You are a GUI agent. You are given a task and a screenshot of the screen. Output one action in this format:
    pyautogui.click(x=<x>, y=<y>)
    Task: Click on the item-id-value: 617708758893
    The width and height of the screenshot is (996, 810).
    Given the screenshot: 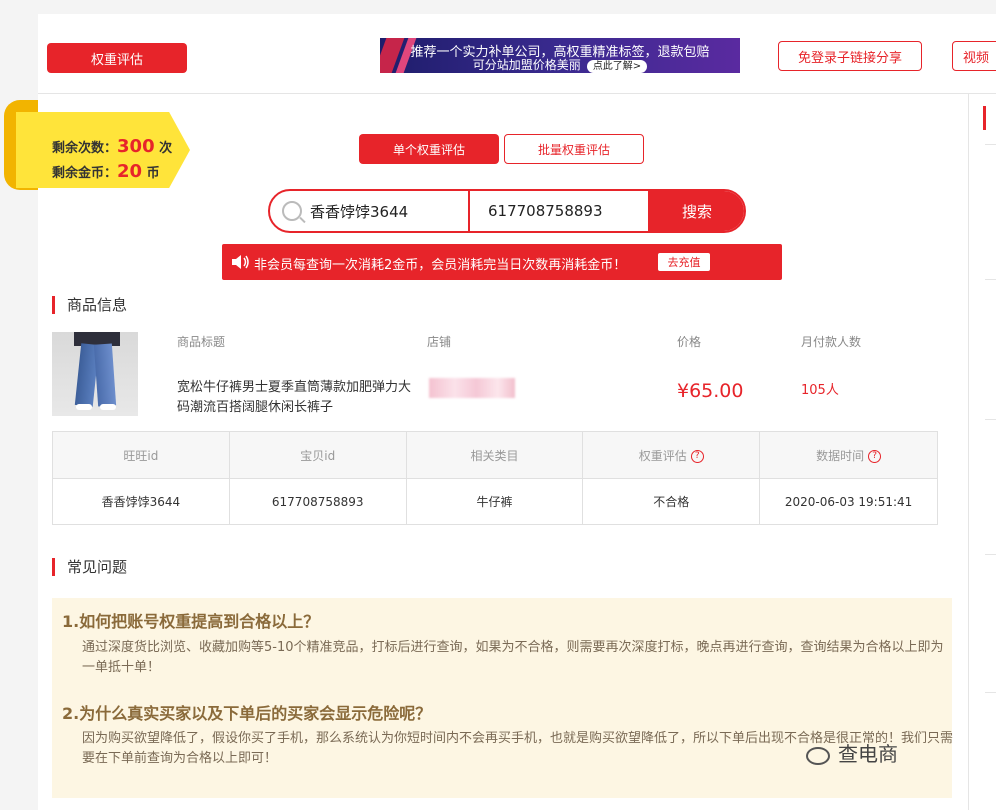 What is the action you would take?
    pyautogui.click(x=545, y=211)
    